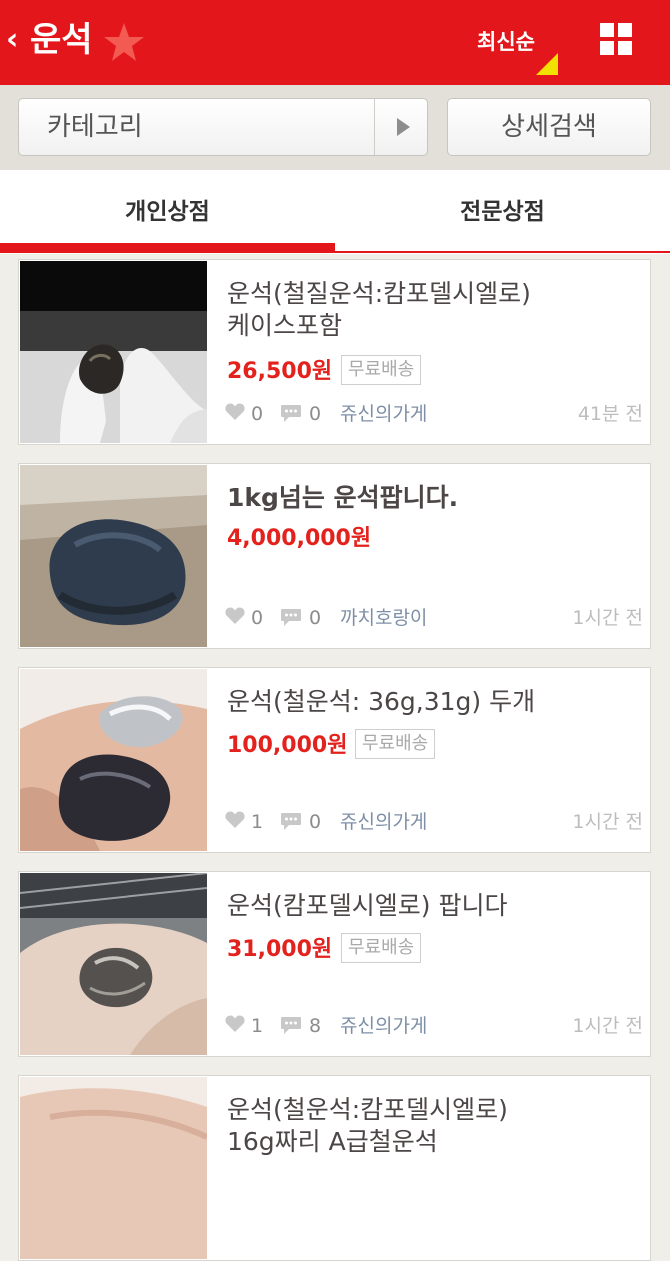  What do you see at coordinates (280, 371) in the screenshot?
I see `item-price: 26,500원` at bounding box center [280, 371].